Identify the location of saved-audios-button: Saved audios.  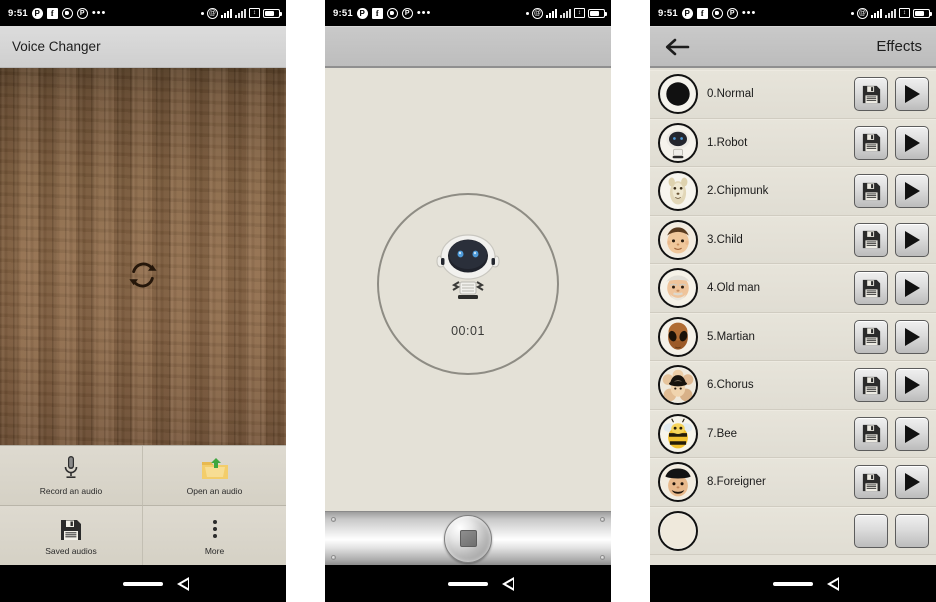
(71, 535).